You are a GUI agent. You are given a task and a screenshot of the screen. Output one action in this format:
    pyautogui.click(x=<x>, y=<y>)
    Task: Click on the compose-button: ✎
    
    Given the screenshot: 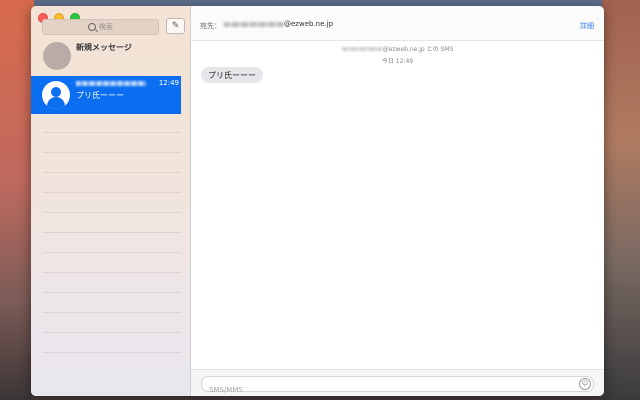 What is the action you would take?
    pyautogui.click(x=175, y=26)
    